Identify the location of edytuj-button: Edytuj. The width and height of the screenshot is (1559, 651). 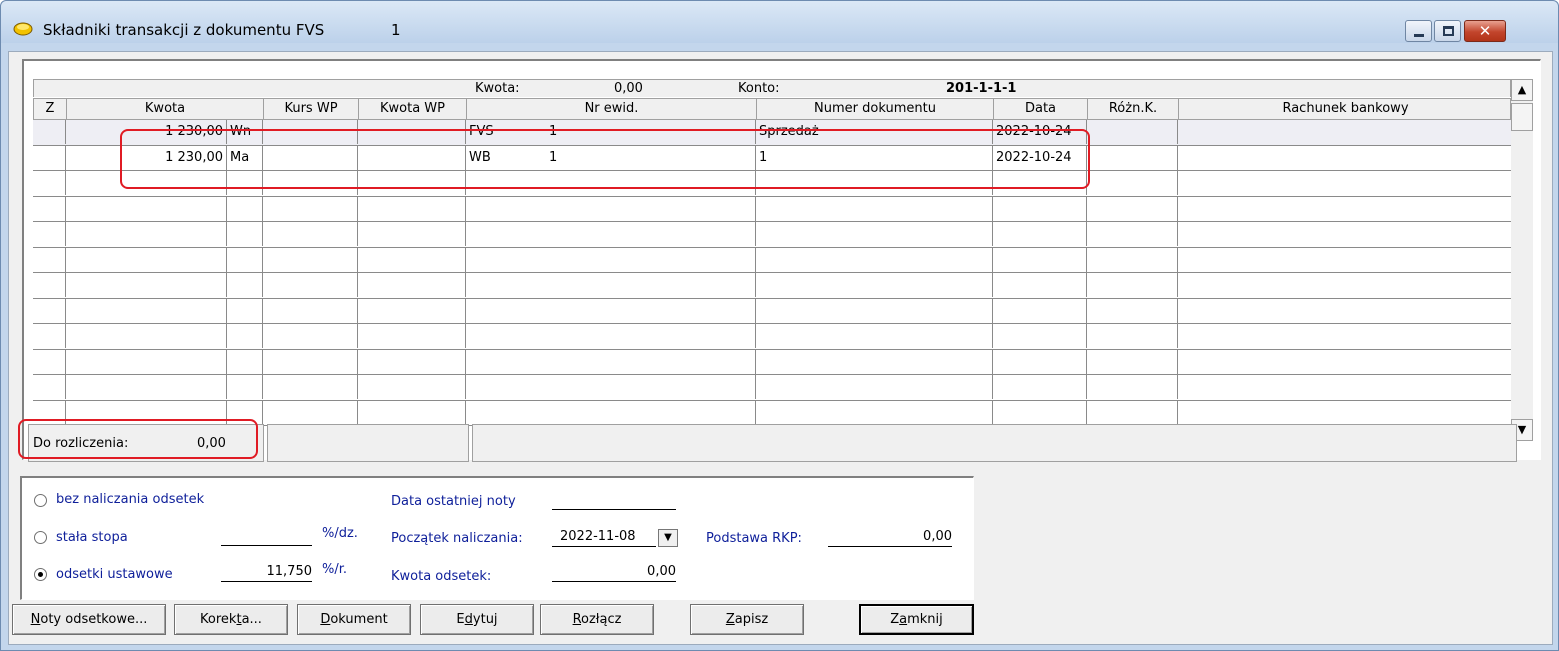
(477, 619).